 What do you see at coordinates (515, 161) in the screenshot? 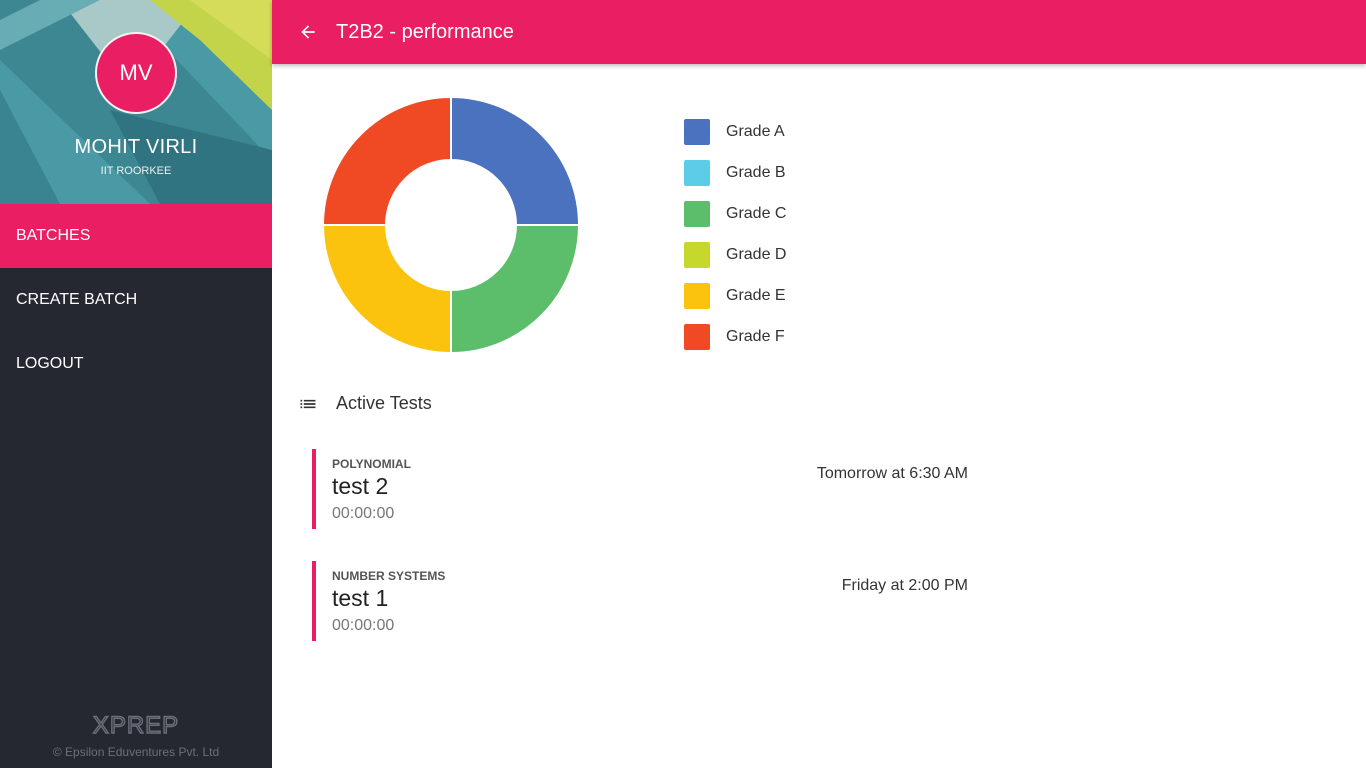
I see `donut-slice-grade-a` at bounding box center [515, 161].